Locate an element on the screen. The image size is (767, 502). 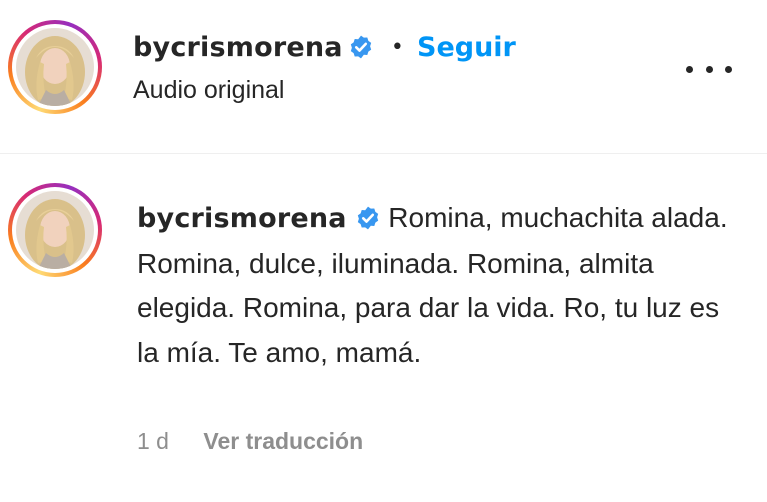
comment-timestamp: 1 d is located at coordinates (153, 441).